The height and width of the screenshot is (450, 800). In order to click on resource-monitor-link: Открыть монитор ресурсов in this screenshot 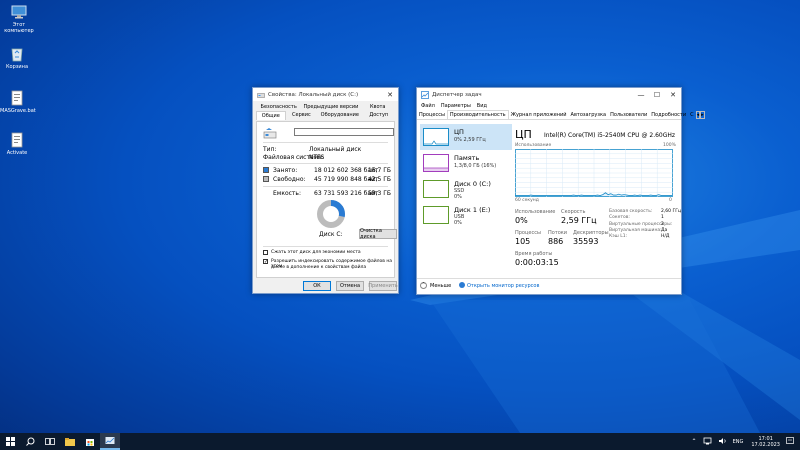, I will do `click(503, 286)`.